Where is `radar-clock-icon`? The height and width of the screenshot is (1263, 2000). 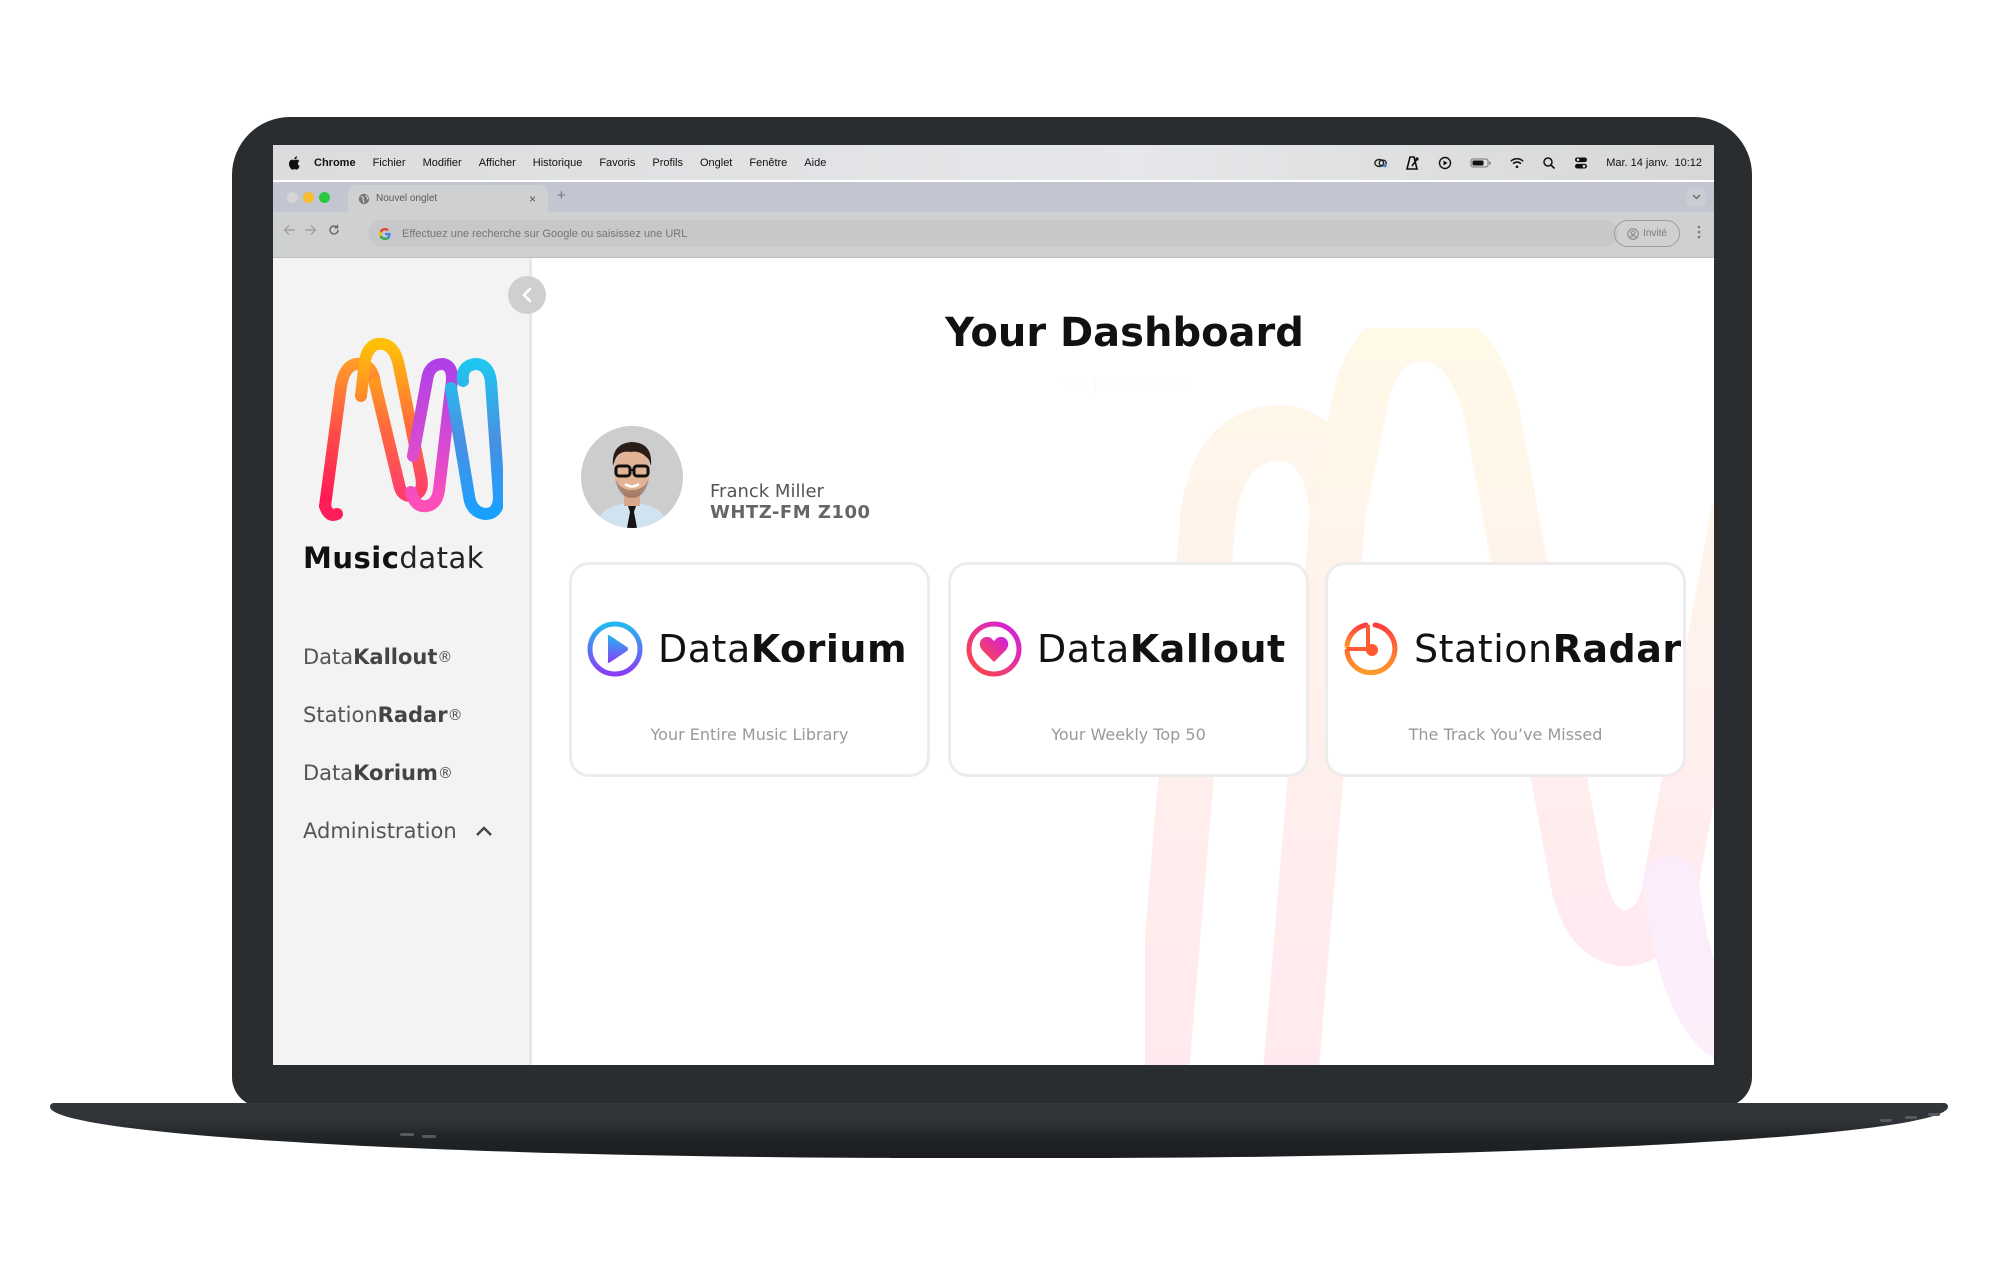 radar-clock-icon is located at coordinates (1371, 649).